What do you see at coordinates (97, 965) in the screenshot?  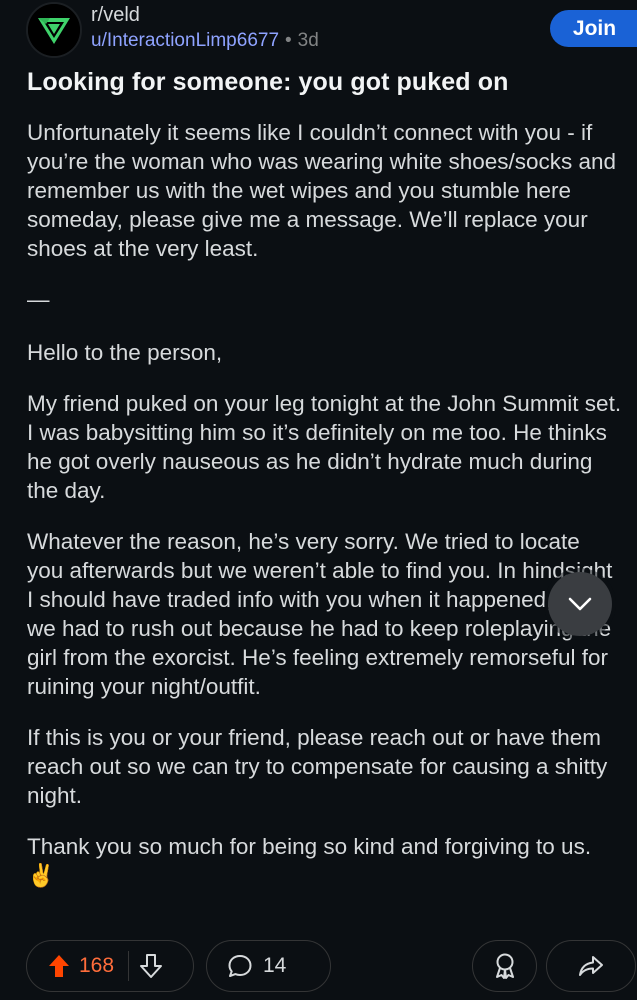 I see `upvote-count: 168` at bounding box center [97, 965].